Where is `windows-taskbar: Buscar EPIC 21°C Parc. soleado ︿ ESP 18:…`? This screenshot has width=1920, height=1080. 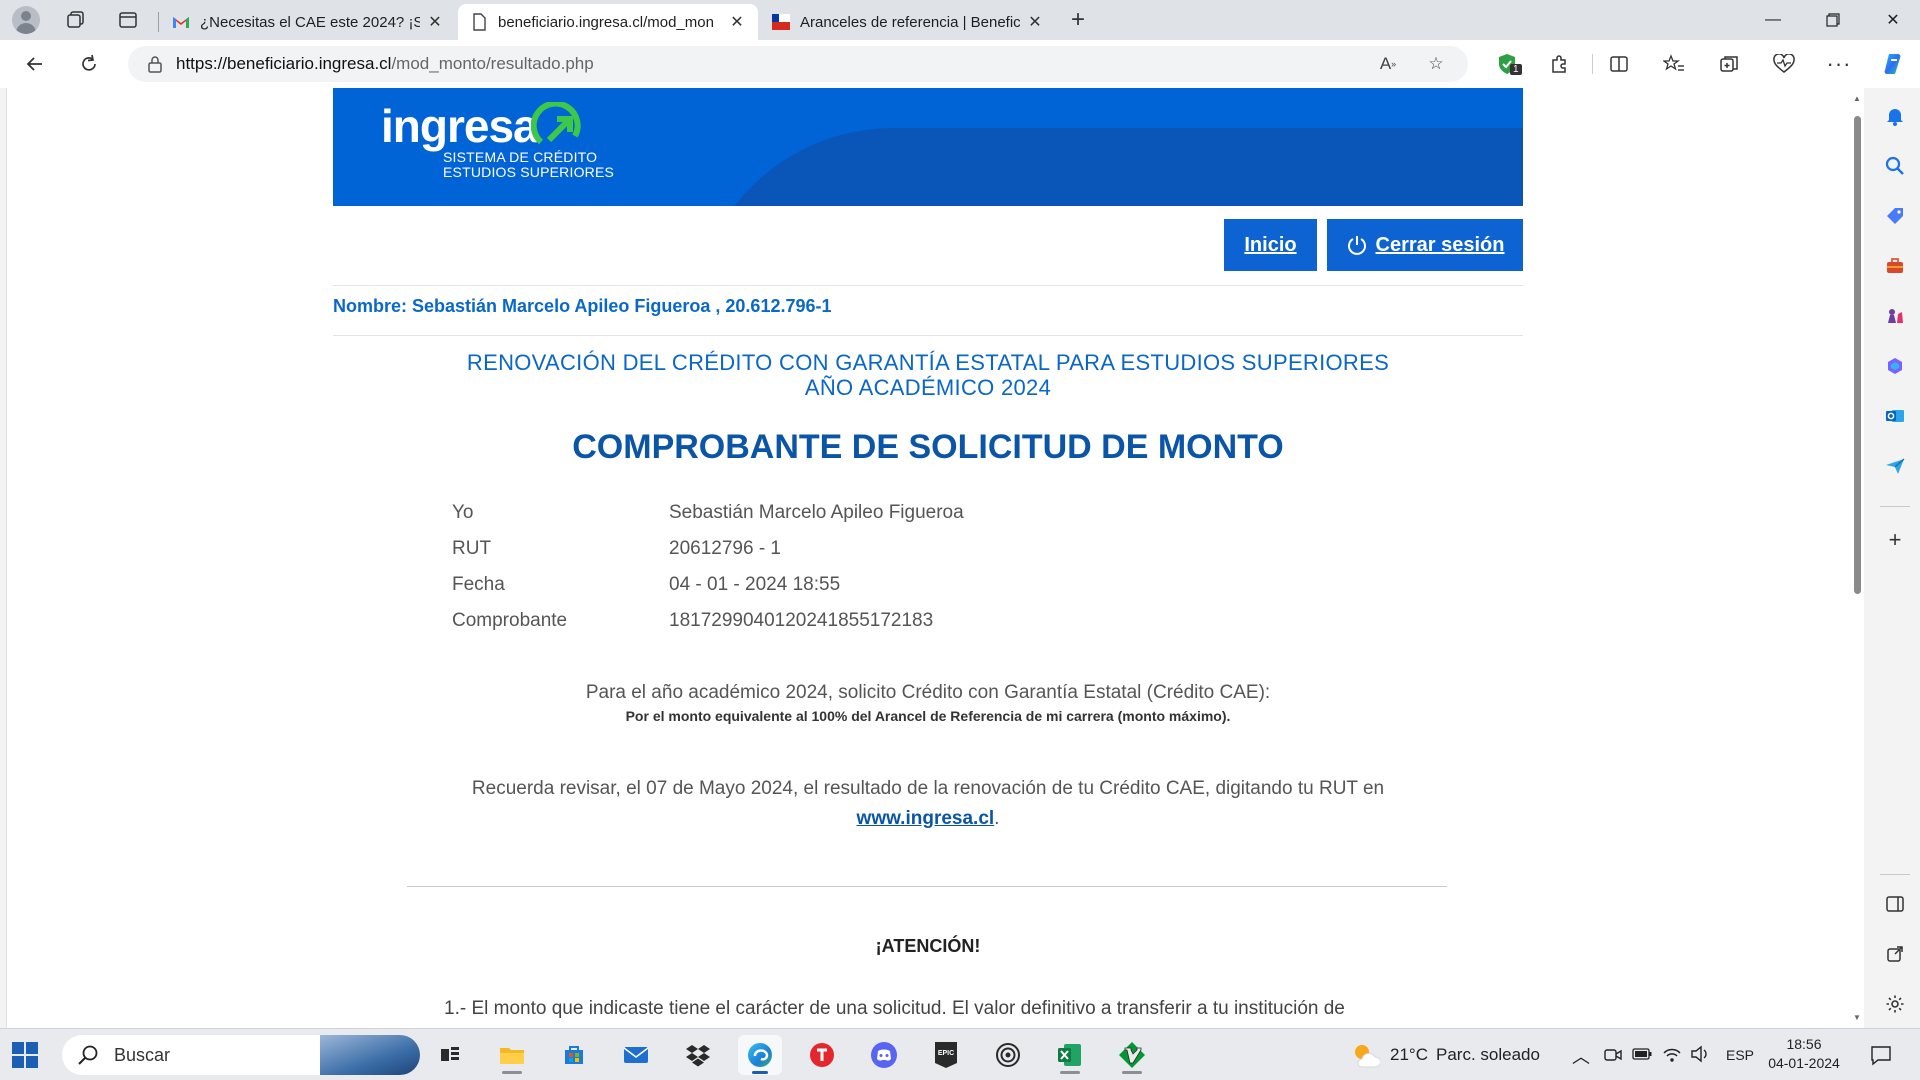
windows-taskbar: Buscar EPIC 21°C Parc. soleado ︿ ESP 18:… is located at coordinates (960, 1054).